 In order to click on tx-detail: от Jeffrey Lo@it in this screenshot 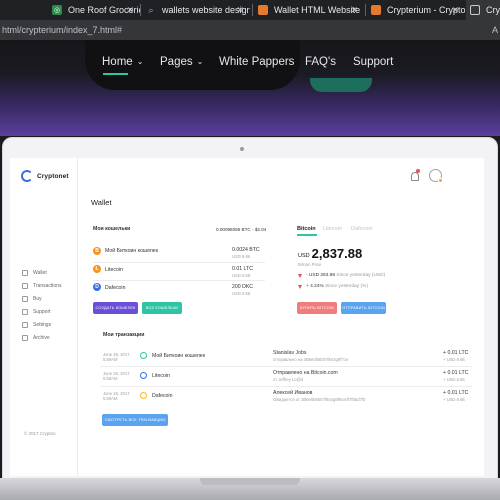, I will do `click(288, 379)`.